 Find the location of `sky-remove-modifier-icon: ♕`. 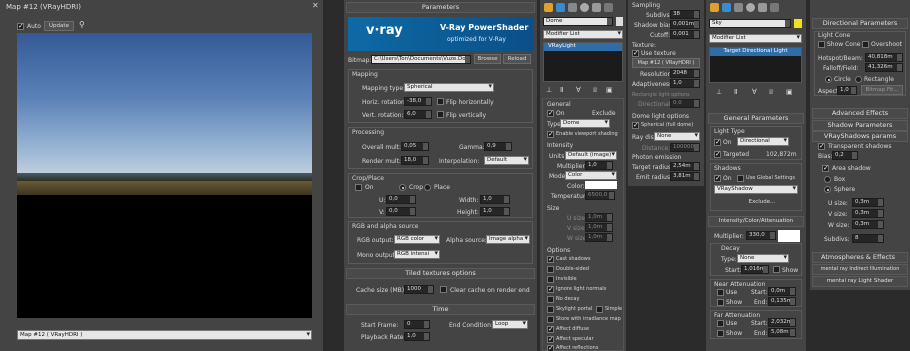

sky-remove-modifier-icon: ♕ is located at coordinates (771, 92).